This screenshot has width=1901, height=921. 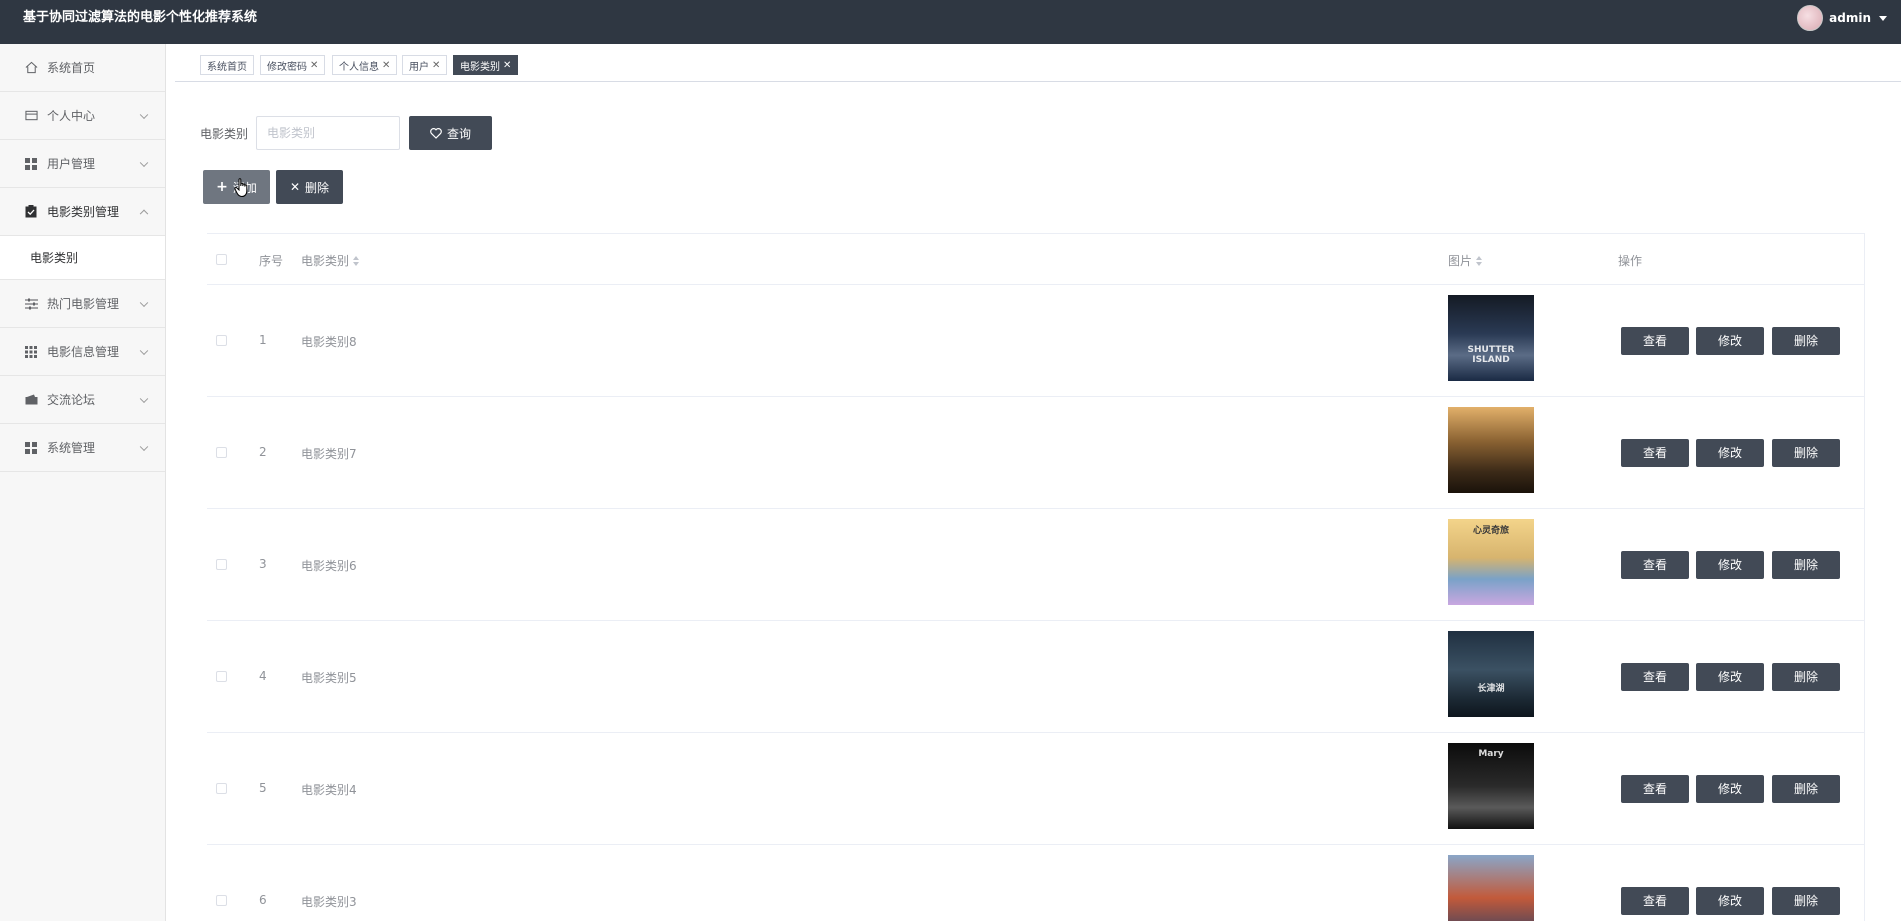 I want to click on sidebar-item-hot-movie-management: 热门电影管理, so click(x=82, y=304).